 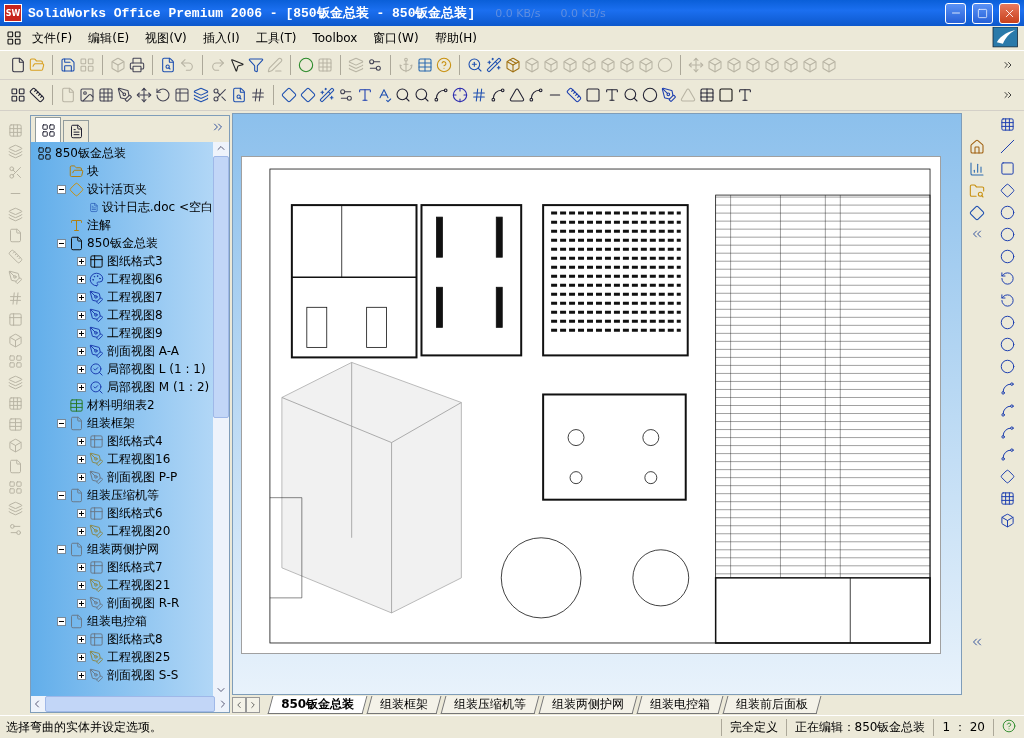 What do you see at coordinates (239, 705) in the screenshot?
I see `previous-sheet-button` at bounding box center [239, 705].